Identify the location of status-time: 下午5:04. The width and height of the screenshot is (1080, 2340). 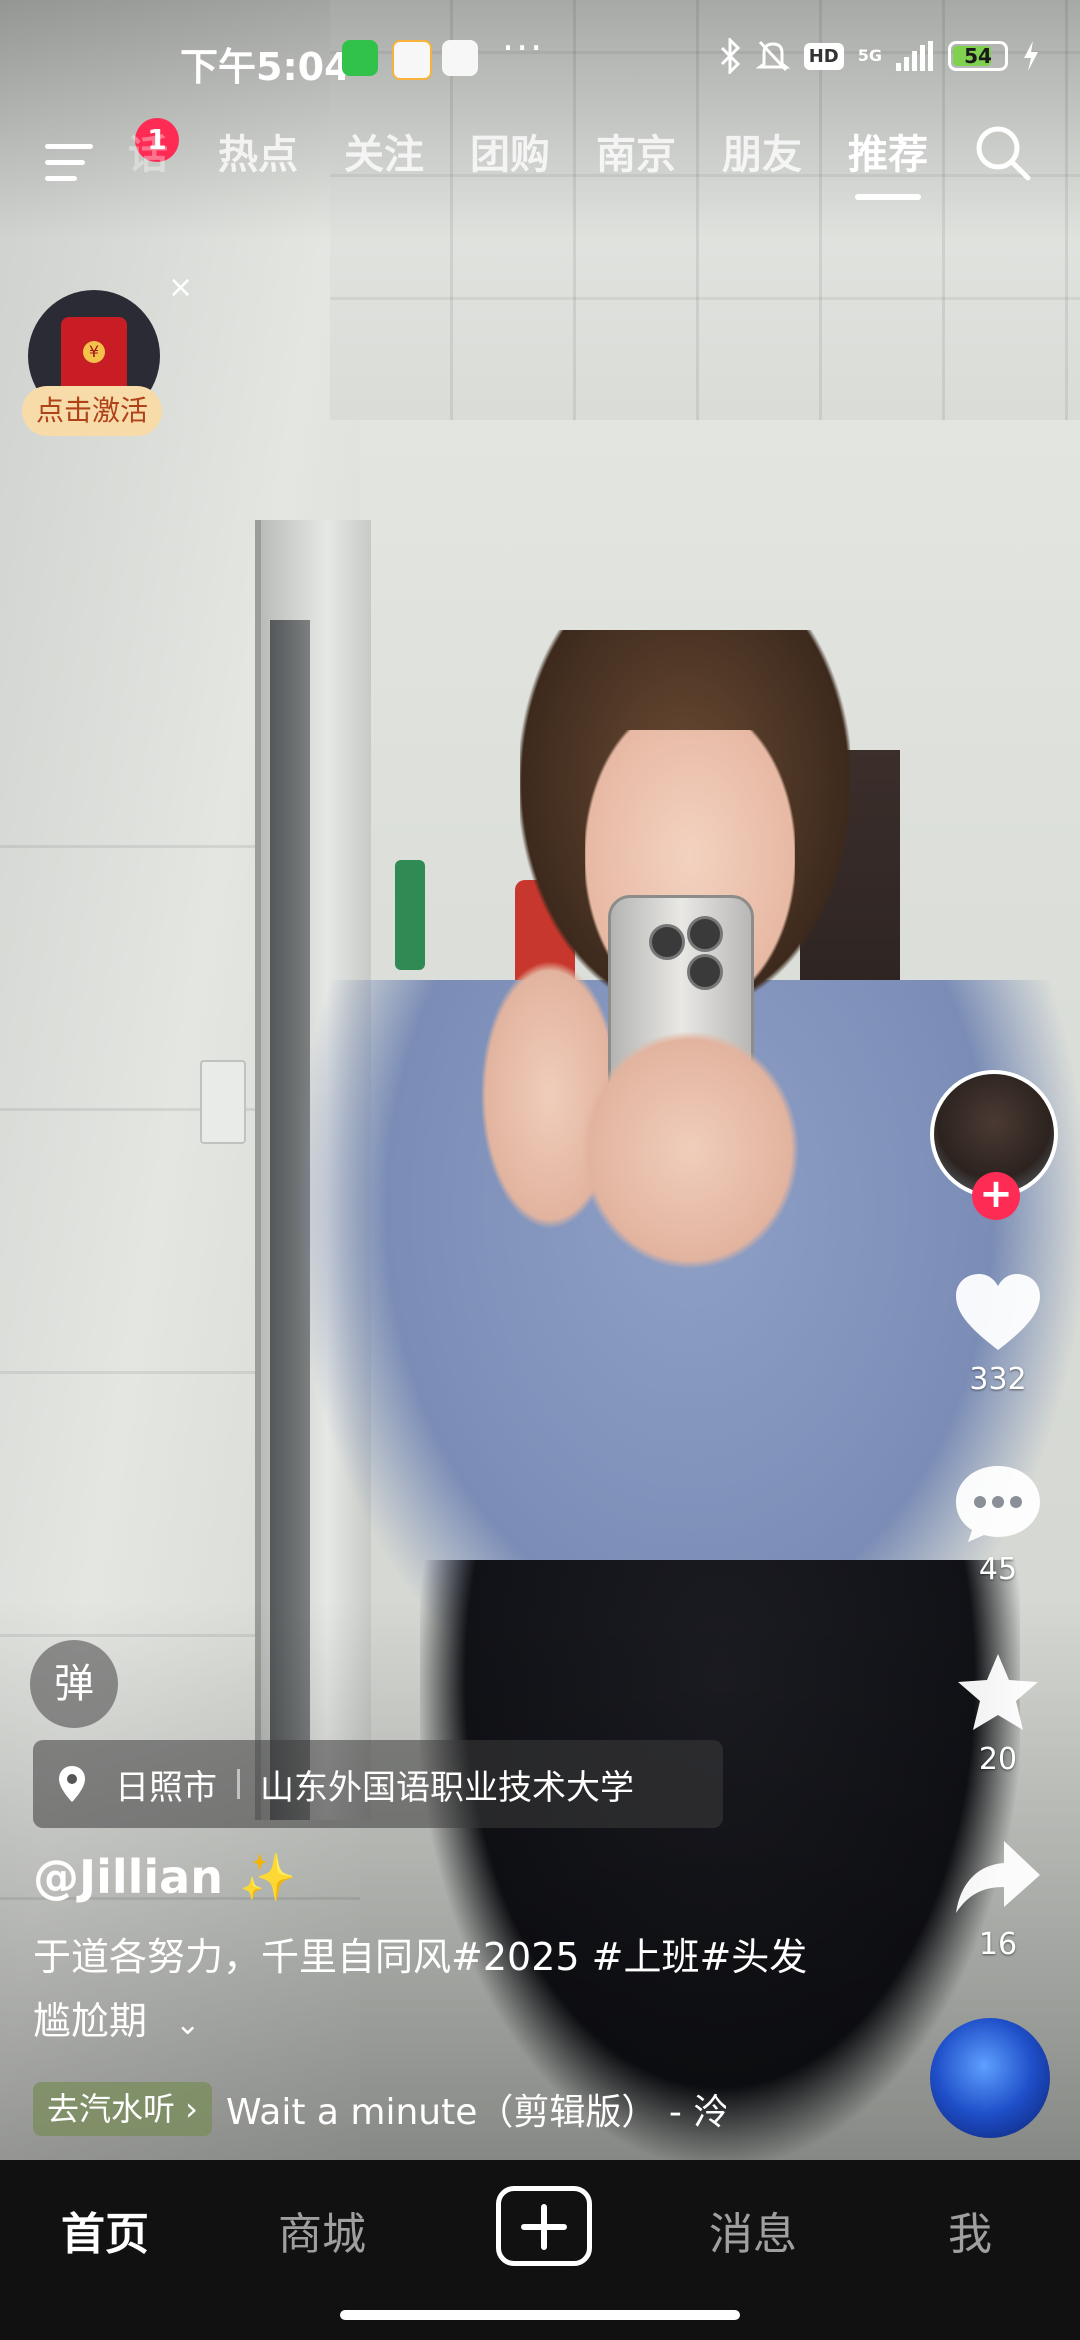
(265, 67).